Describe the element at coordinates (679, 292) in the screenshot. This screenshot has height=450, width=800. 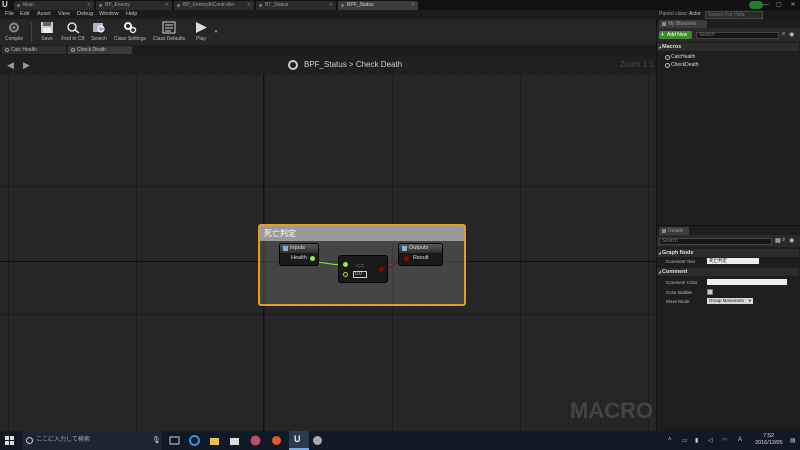
I see `color-bubble-label: Color Bubble` at that location.